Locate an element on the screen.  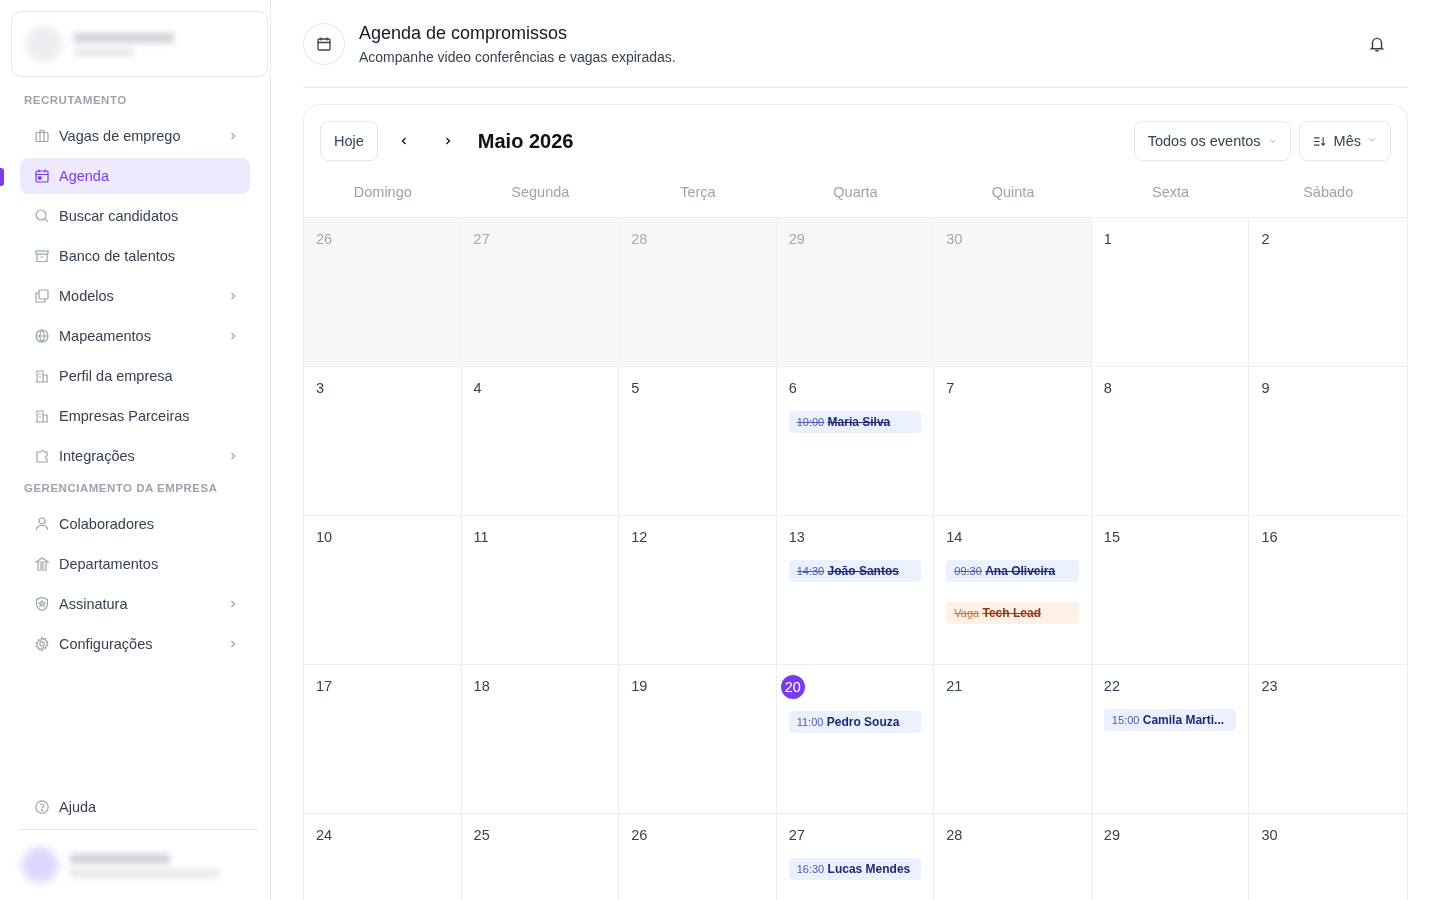
day-cell: 7 is located at coordinates (1013, 441).